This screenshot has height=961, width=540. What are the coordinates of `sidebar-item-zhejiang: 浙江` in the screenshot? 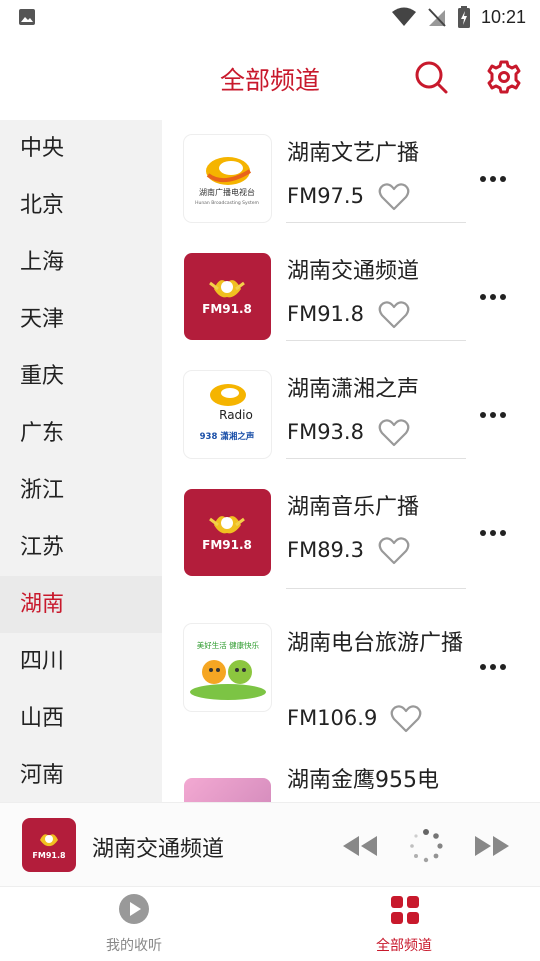 It's located at (81, 490).